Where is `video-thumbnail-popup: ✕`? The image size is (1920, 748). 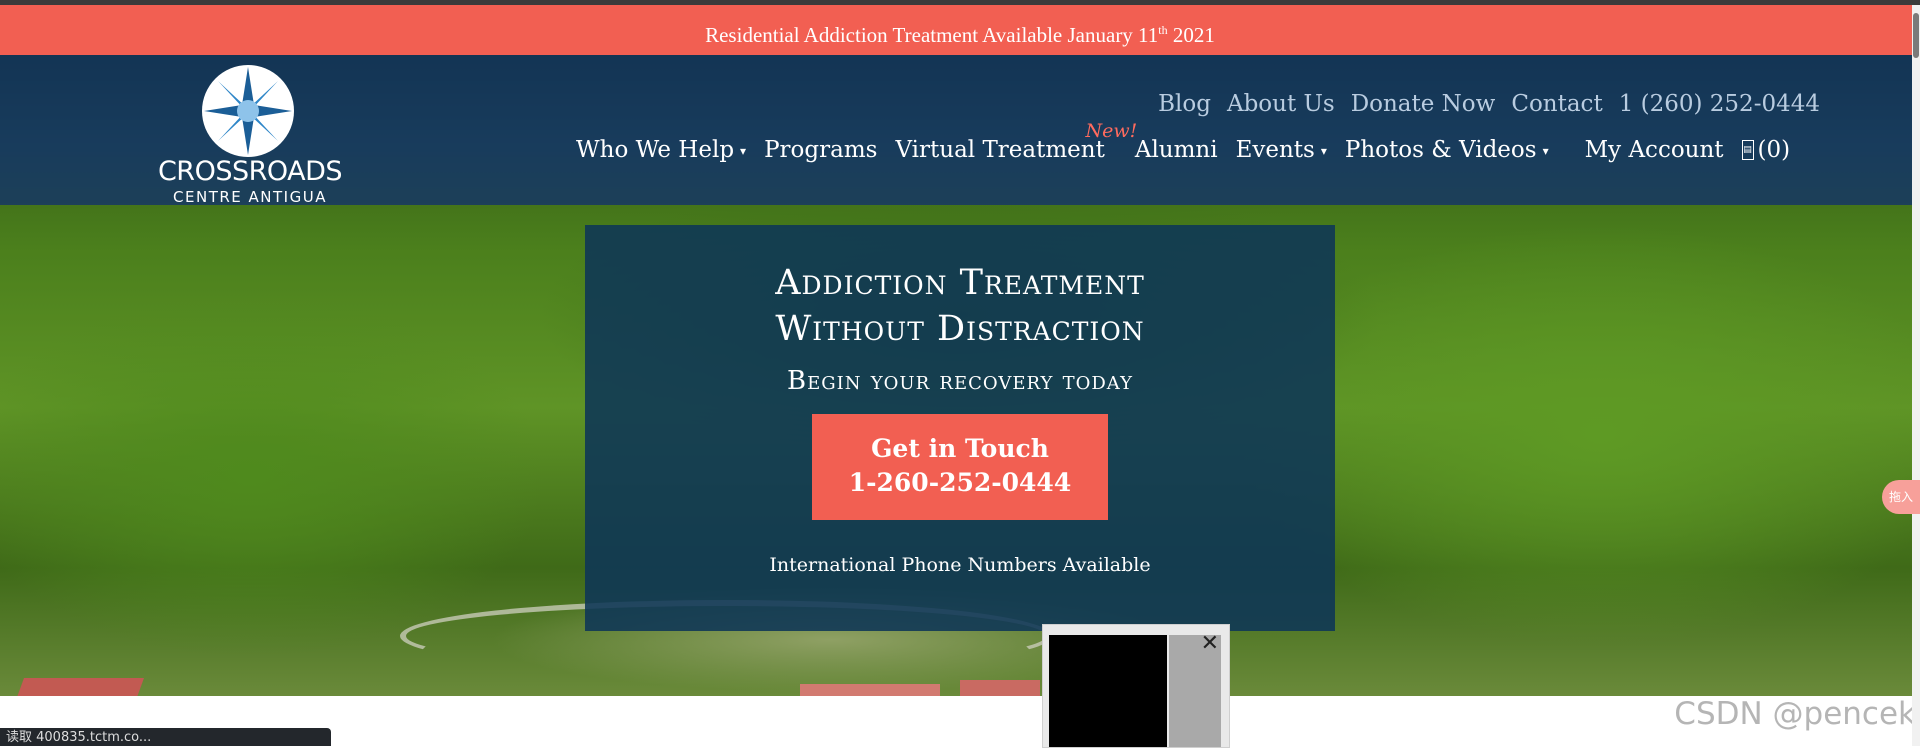 video-thumbnail-popup: ✕ is located at coordinates (1136, 686).